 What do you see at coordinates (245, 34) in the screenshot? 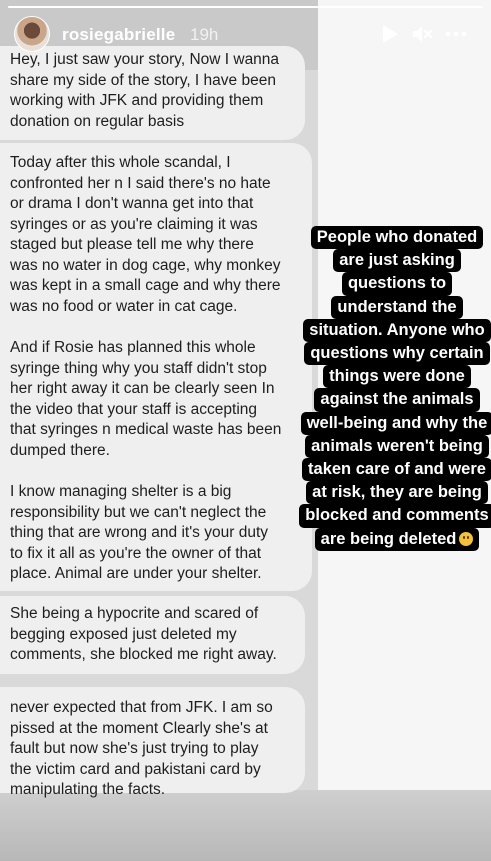
I see `story-header: rosiegabrielle 19h` at bounding box center [245, 34].